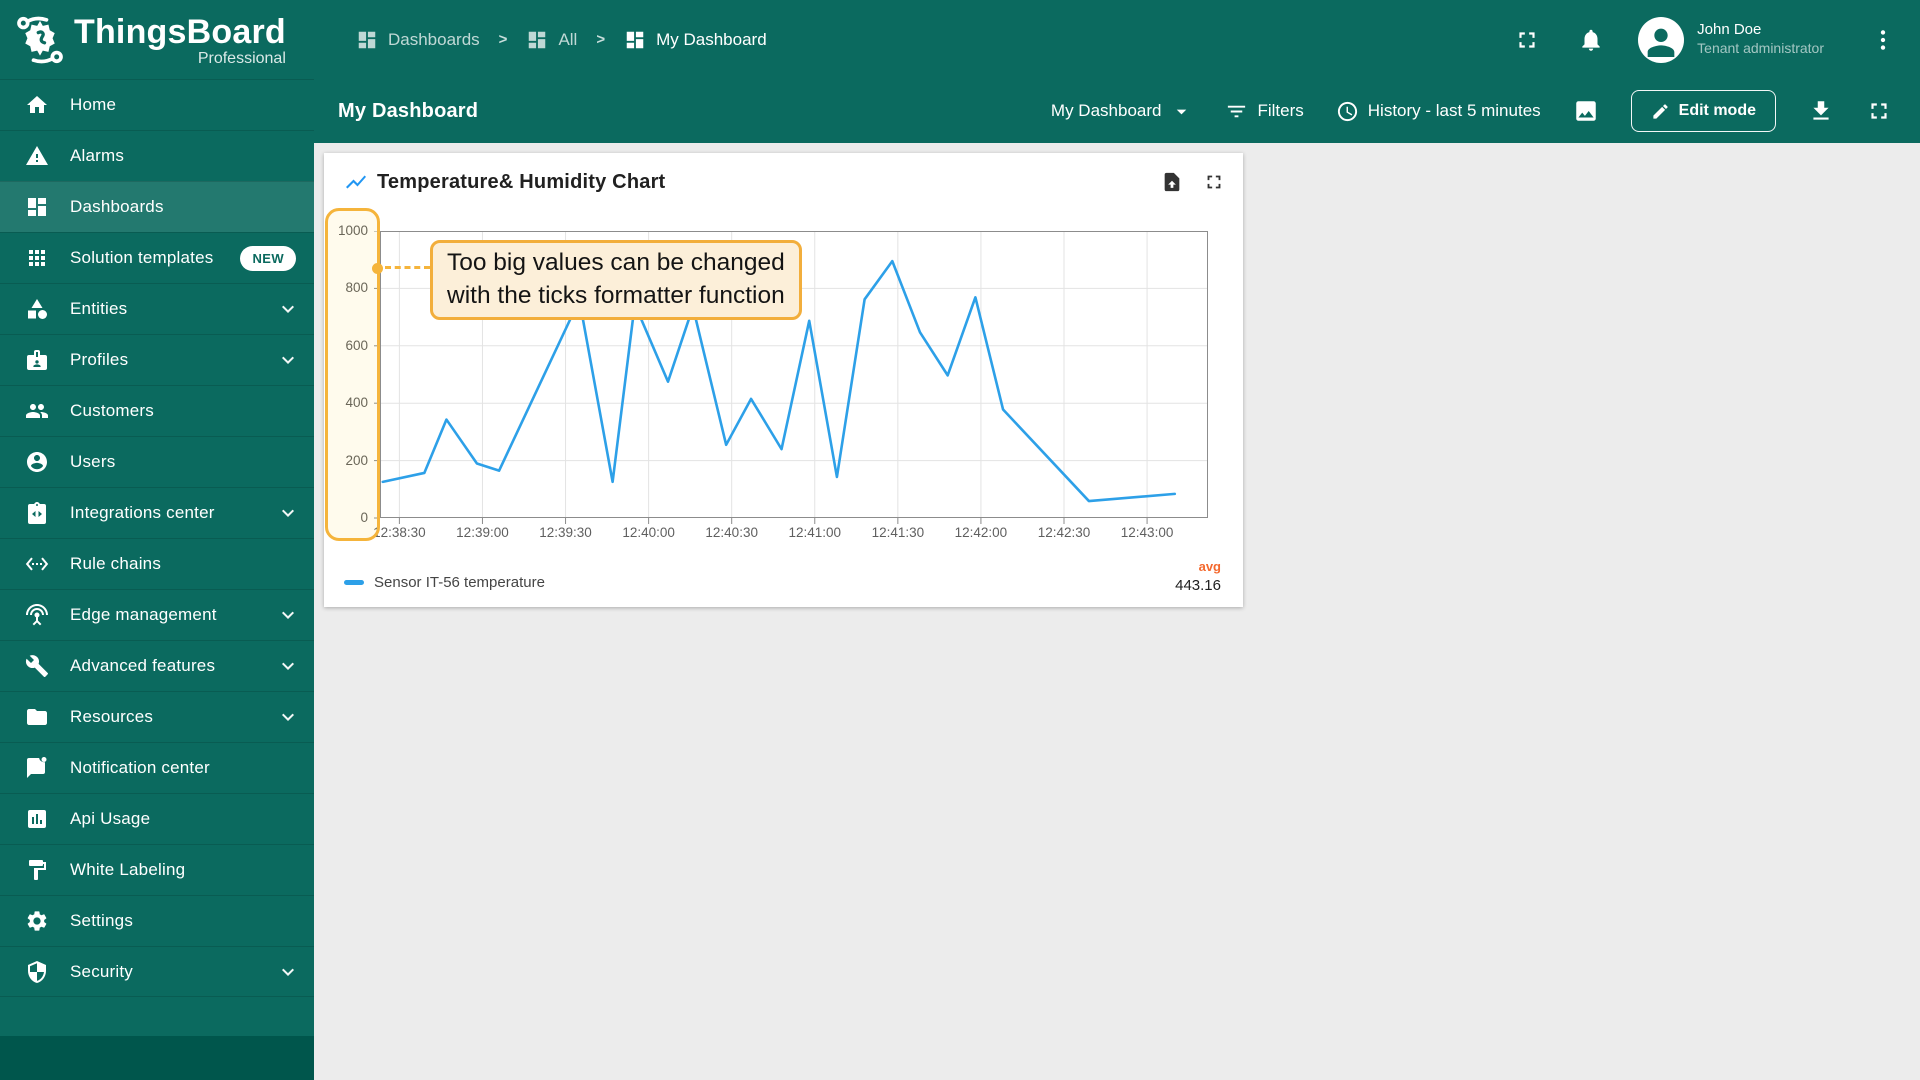 The image size is (1920, 1080). I want to click on sidebar-item-advanced-features: Advanced features, so click(157, 665).